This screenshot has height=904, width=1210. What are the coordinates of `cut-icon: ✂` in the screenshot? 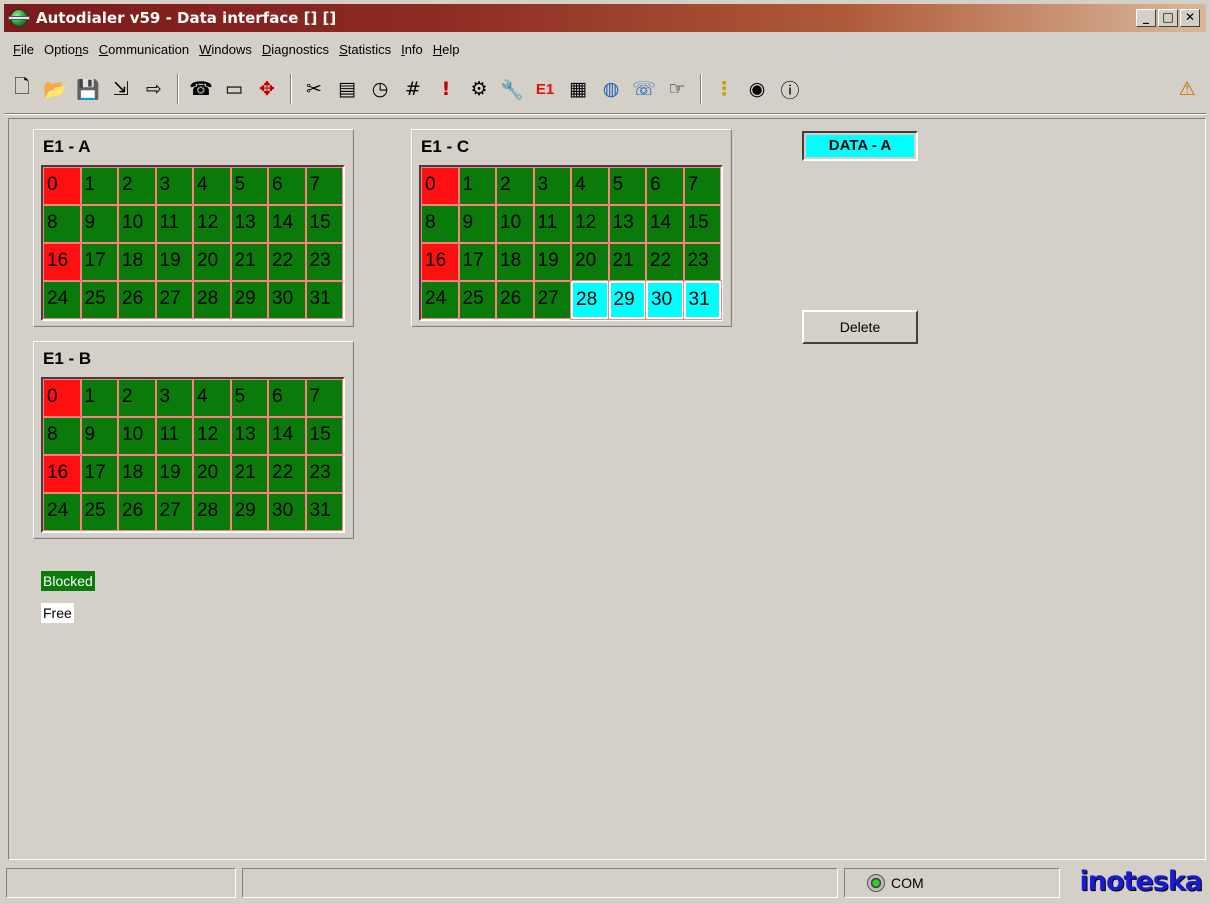 It's located at (314, 89).